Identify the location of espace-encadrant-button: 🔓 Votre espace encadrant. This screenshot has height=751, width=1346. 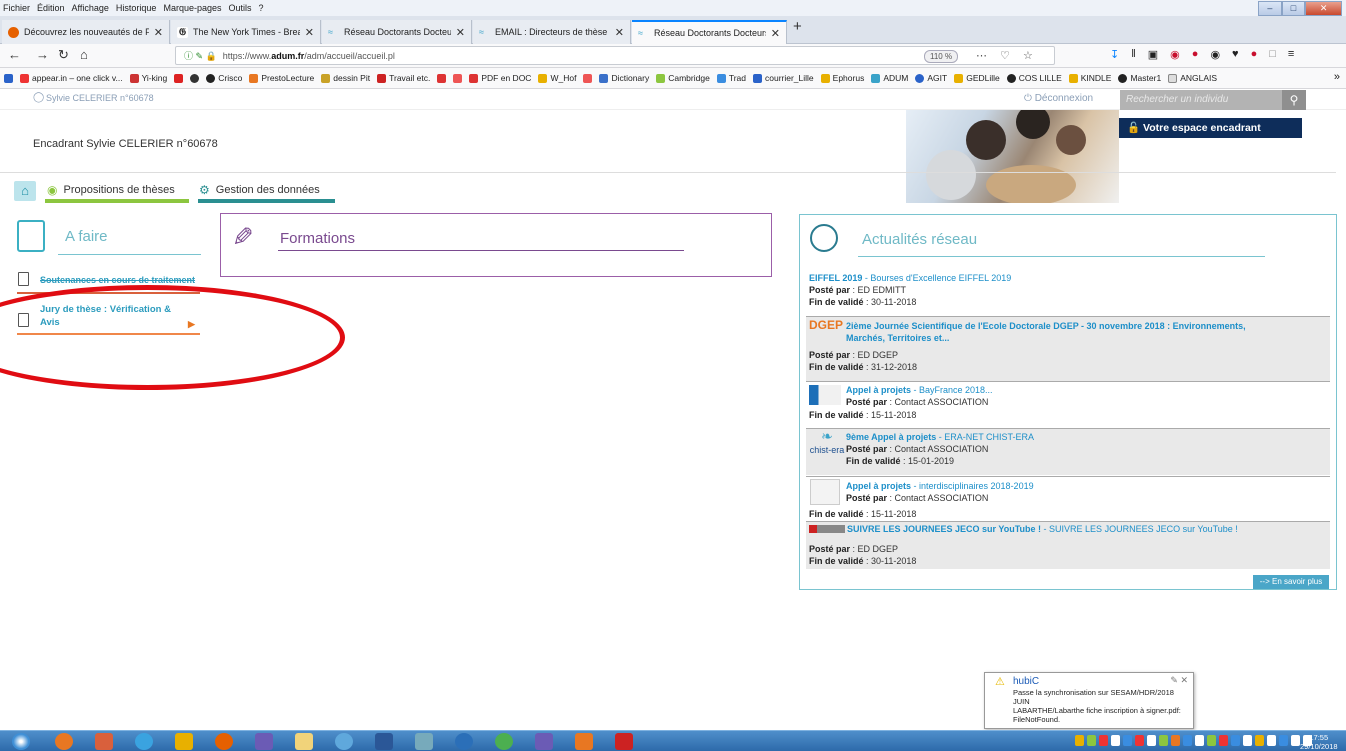
(1210, 128).